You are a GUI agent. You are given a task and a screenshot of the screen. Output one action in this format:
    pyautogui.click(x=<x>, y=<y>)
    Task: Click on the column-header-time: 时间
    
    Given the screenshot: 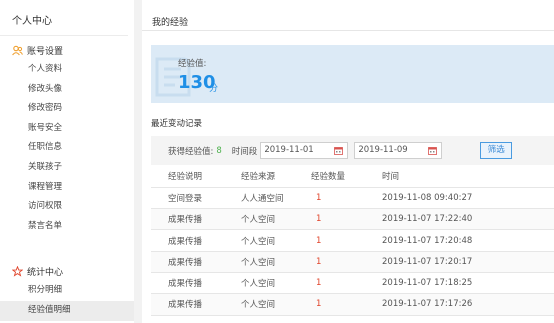 What is the action you would take?
    pyautogui.click(x=461, y=177)
    